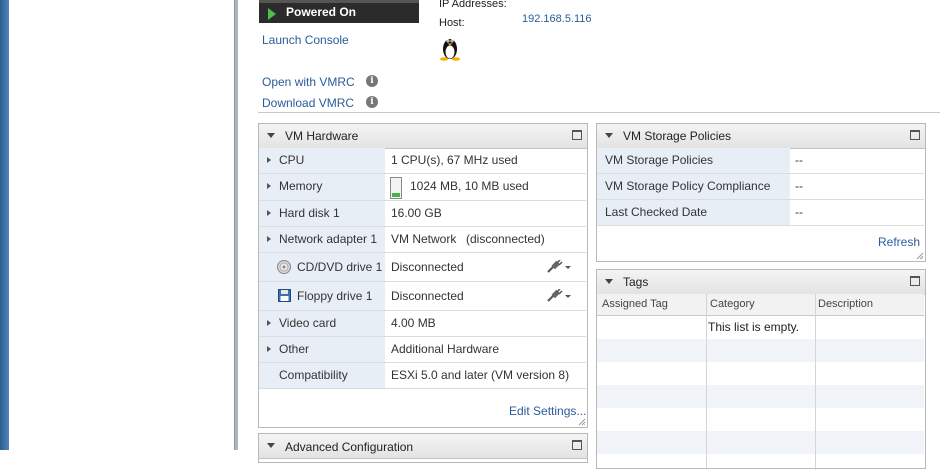 This screenshot has width=940, height=470. I want to click on launch-console-link: Launch Console, so click(305, 40).